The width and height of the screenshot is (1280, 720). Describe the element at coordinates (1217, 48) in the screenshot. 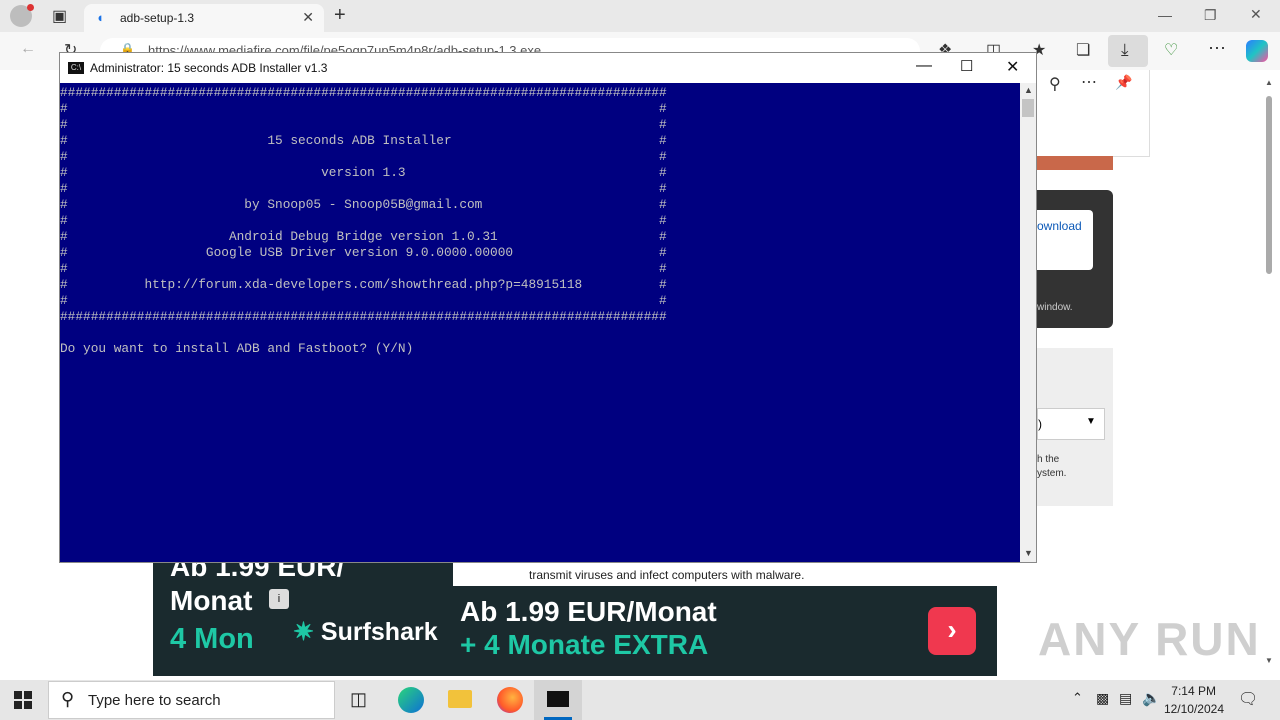

I see `more-menu-icon: ⋯` at that location.